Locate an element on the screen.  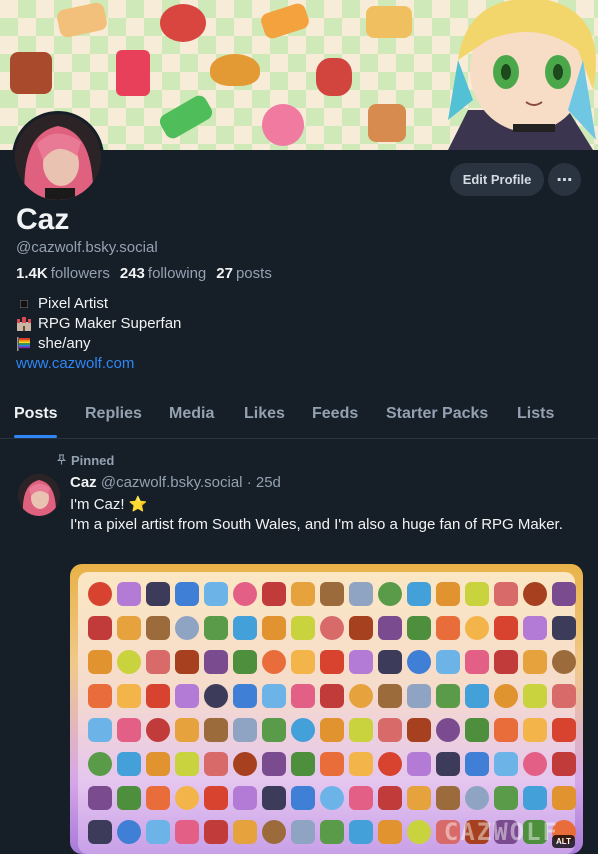
profile-avatar is located at coordinates (58, 157).